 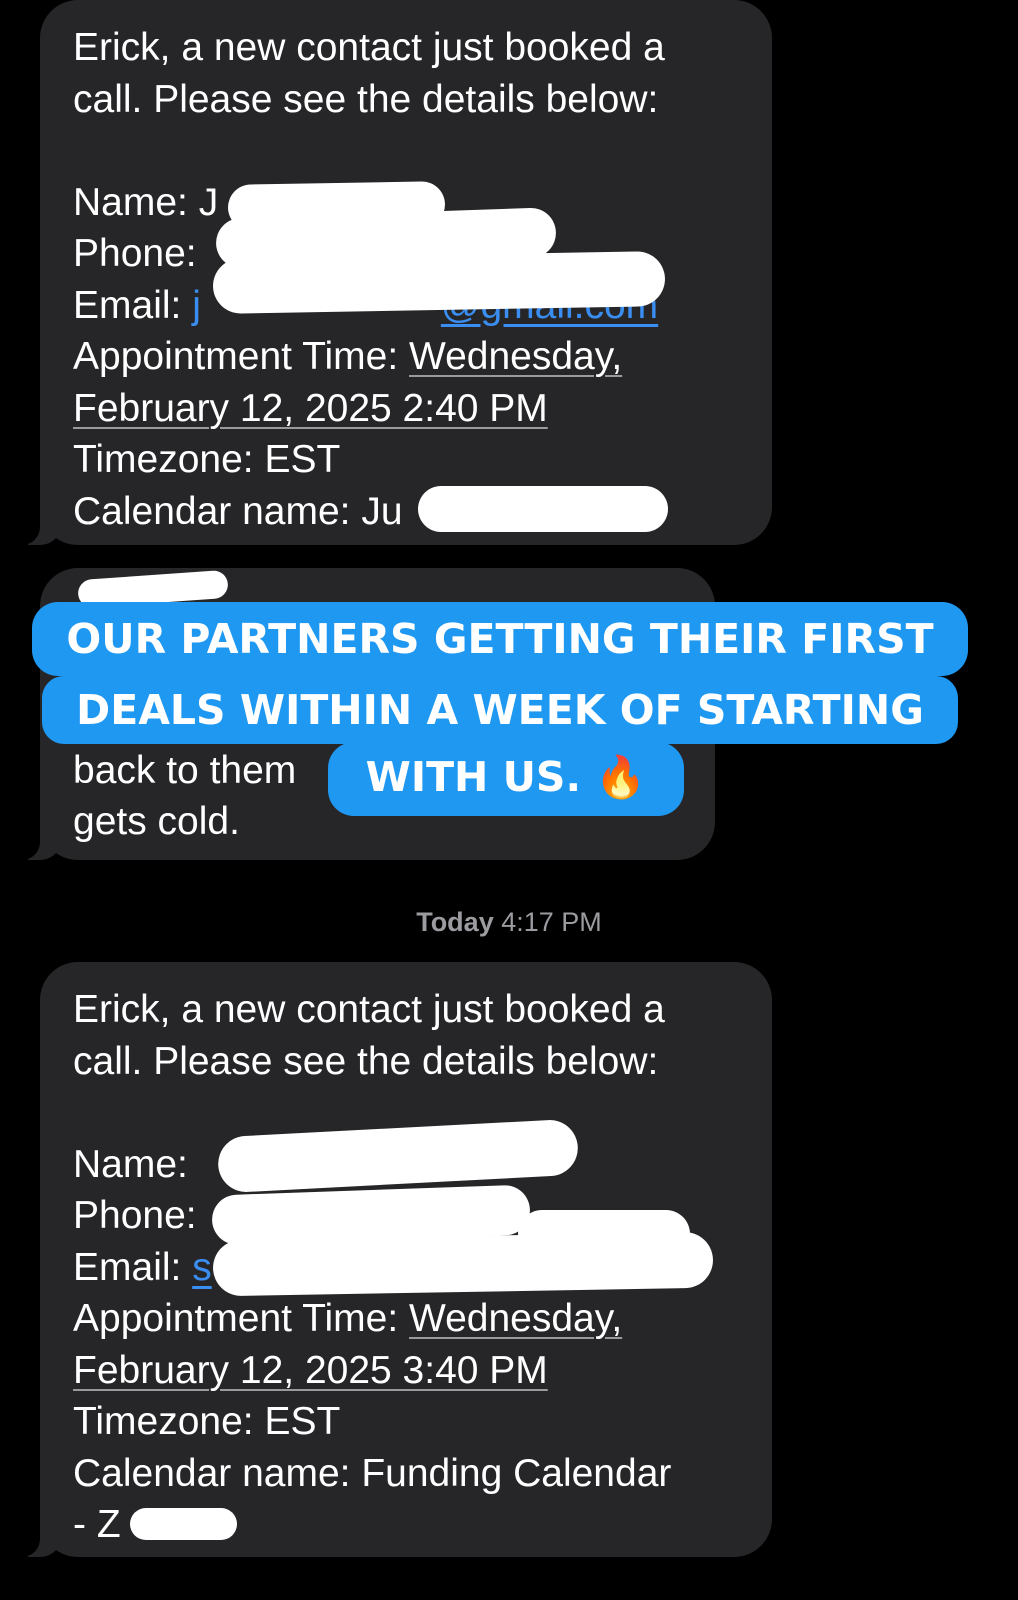 I want to click on timestamp-day: Today, so click(x=455, y=922).